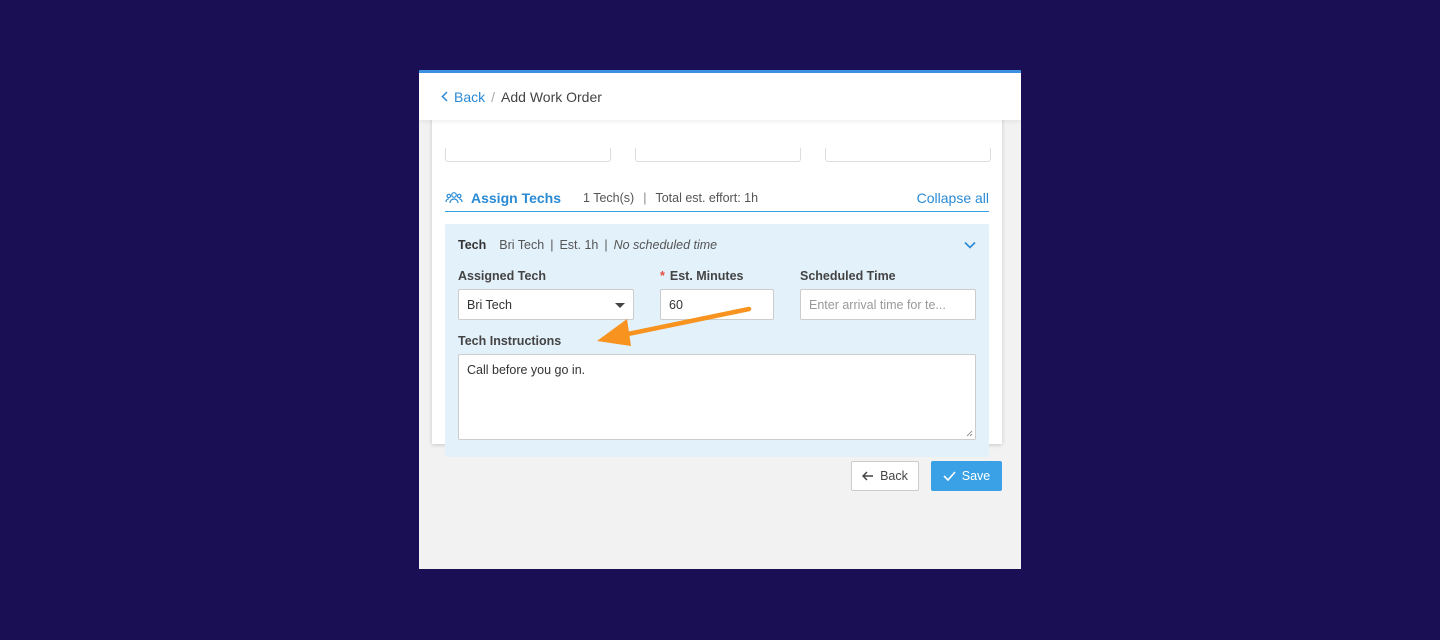 The height and width of the screenshot is (640, 1440). I want to click on required-marker: *, so click(662, 276).